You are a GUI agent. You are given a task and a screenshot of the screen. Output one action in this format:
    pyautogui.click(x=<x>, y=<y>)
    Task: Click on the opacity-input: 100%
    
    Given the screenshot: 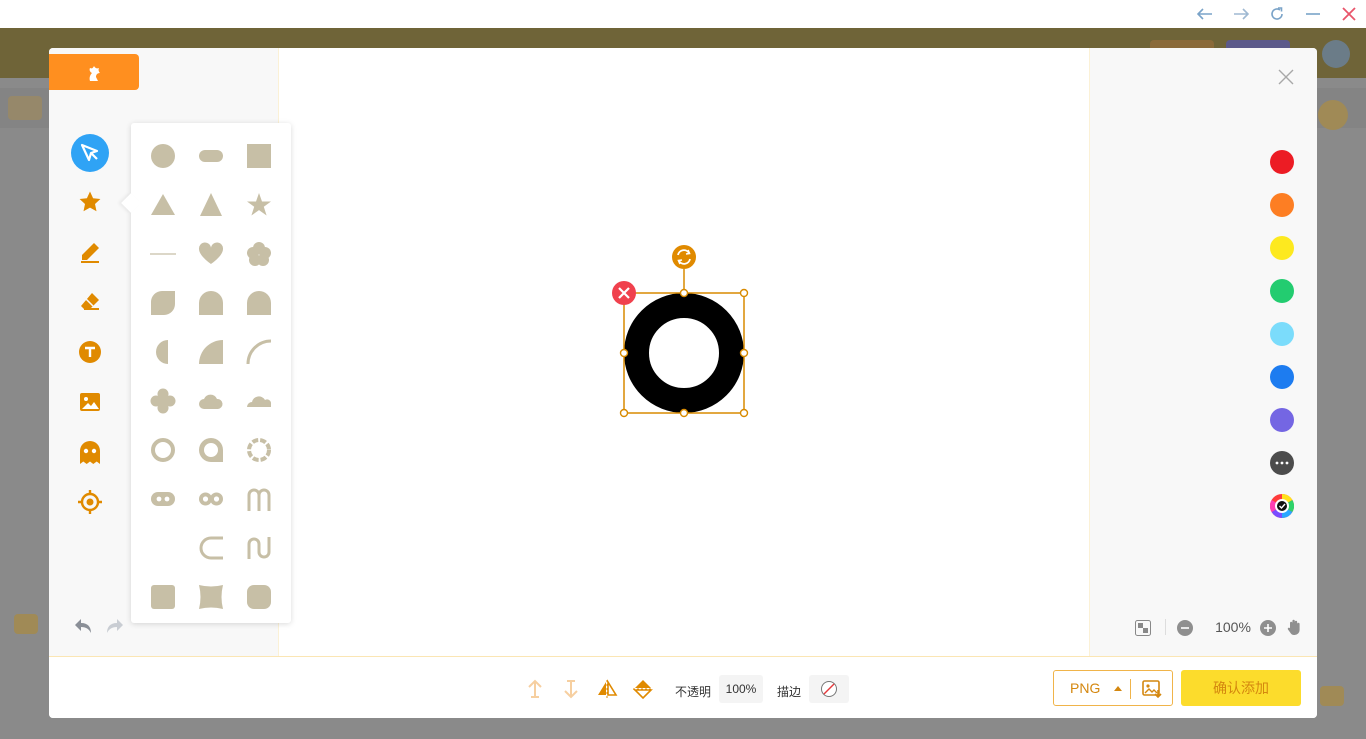 What is the action you would take?
    pyautogui.click(x=741, y=689)
    